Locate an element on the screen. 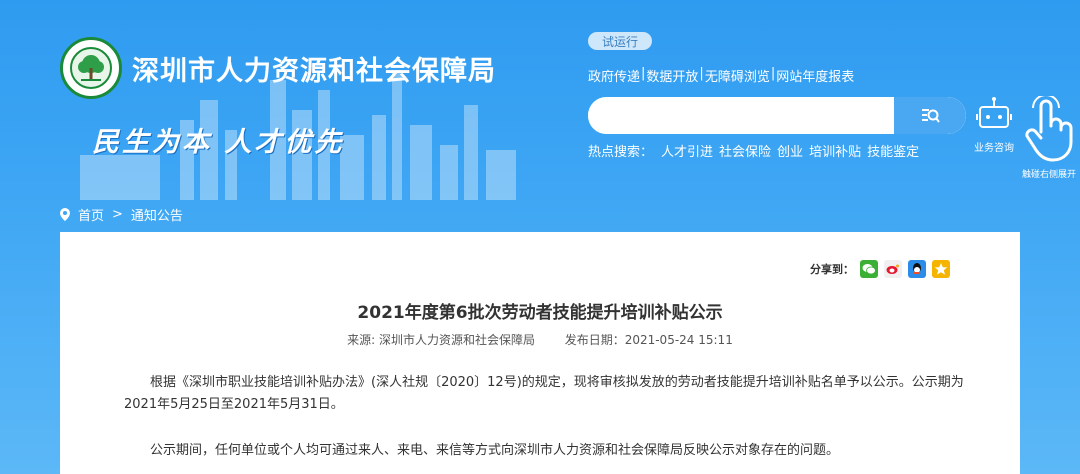 The width and height of the screenshot is (1080, 474). link-gov-news: 政府传递 is located at coordinates (614, 75).